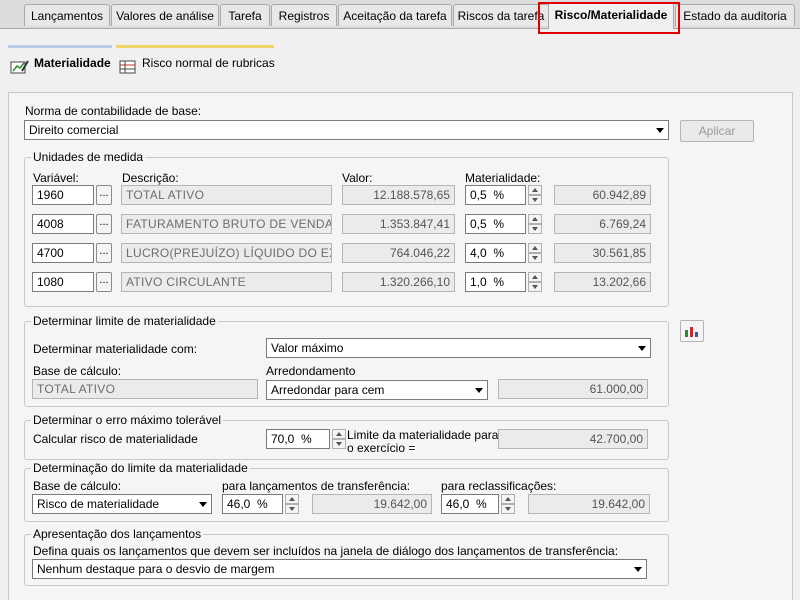 The height and width of the screenshot is (600, 800). Describe the element at coordinates (63, 253) in the screenshot. I see `variavel-input: 4700` at that location.